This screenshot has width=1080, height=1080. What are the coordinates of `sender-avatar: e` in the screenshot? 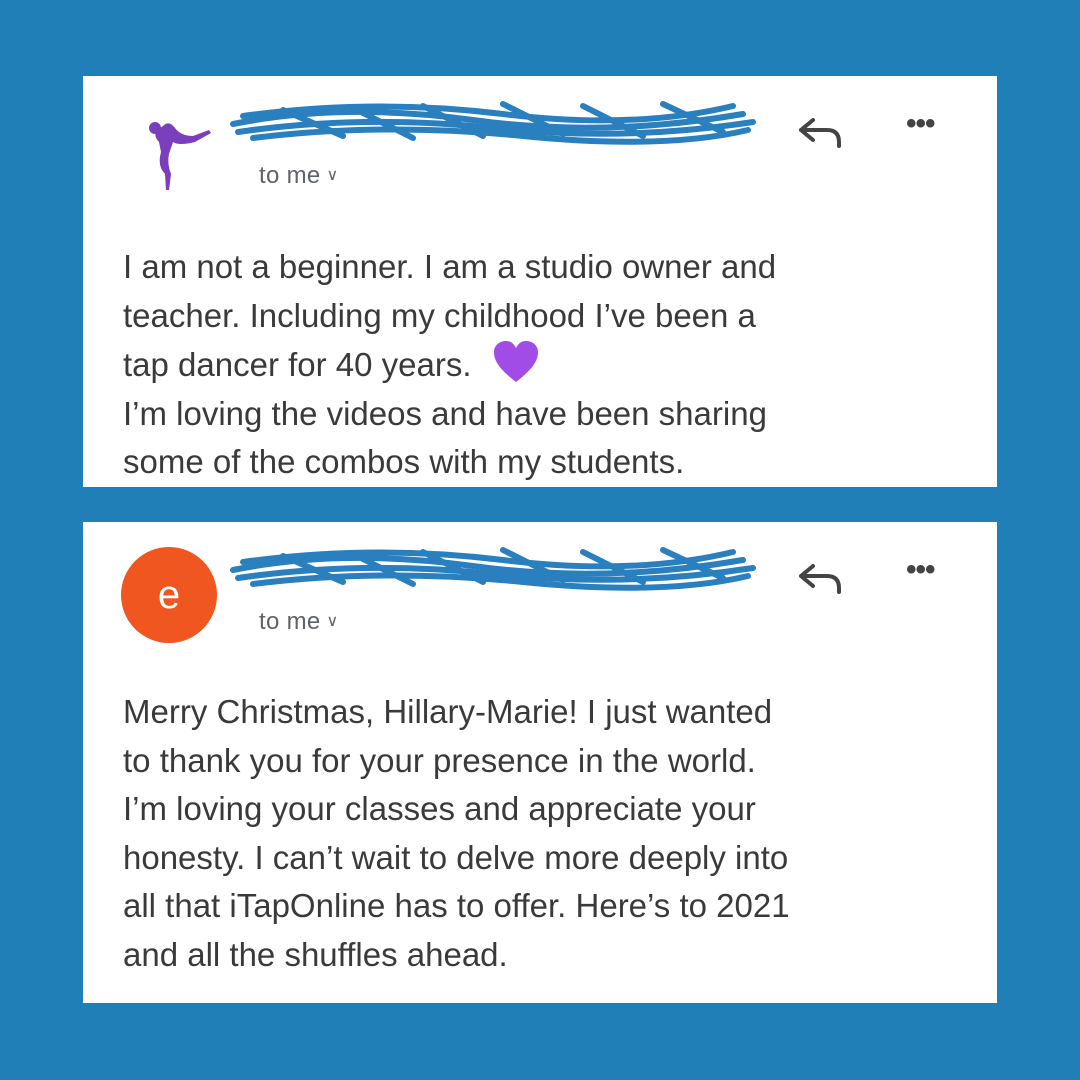 It's located at (169, 595).